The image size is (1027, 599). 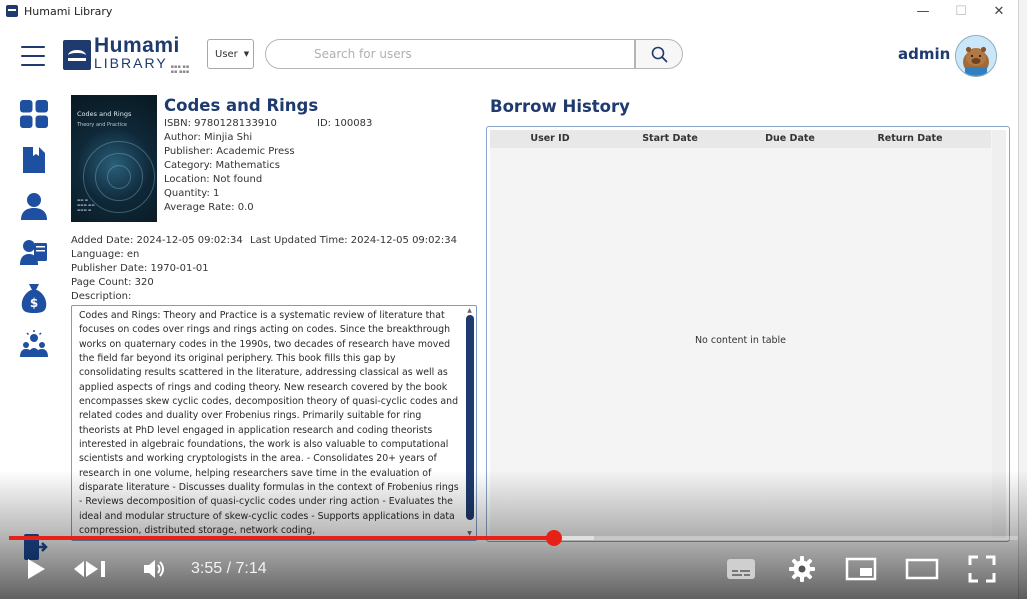 I want to click on book-category: Category: Mathematics, so click(x=222, y=165).